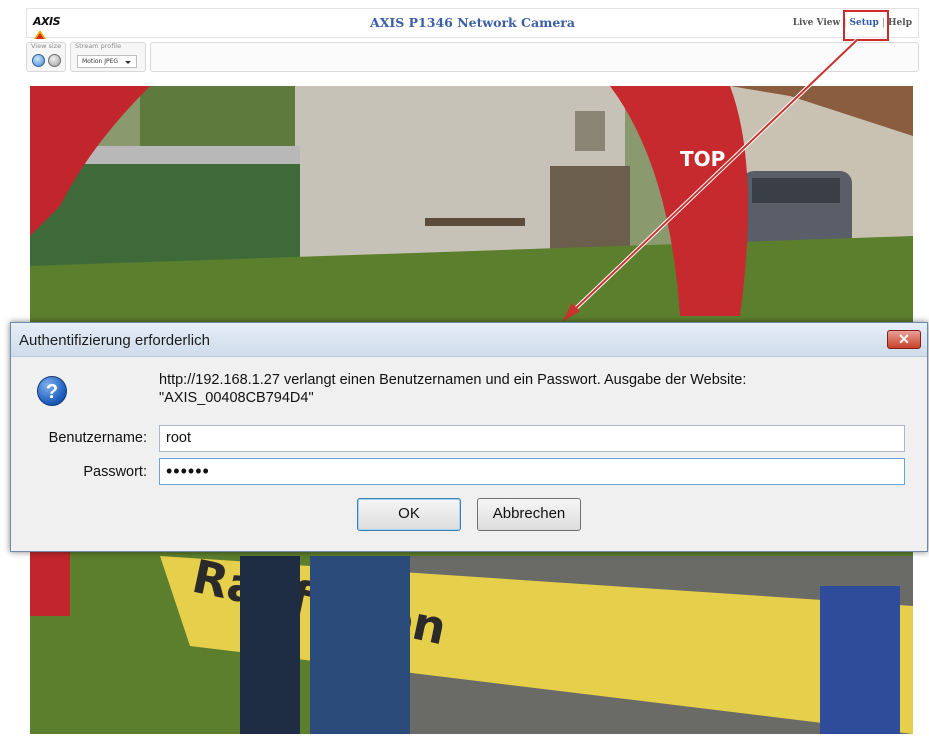  What do you see at coordinates (54, 60) in the screenshot?
I see `view-size-large-button` at bounding box center [54, 60].